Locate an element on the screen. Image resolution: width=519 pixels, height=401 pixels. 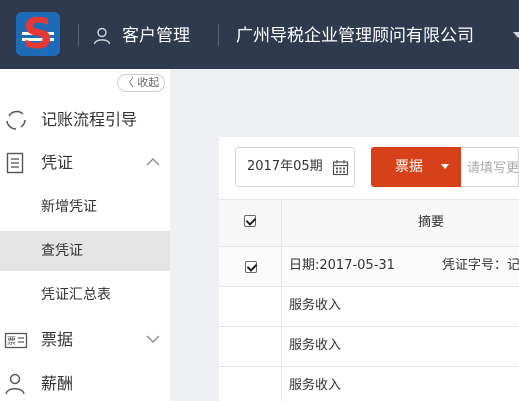
sidebar-subitem-query-voucher: 查凭证 is located at coordinates (85, 251).